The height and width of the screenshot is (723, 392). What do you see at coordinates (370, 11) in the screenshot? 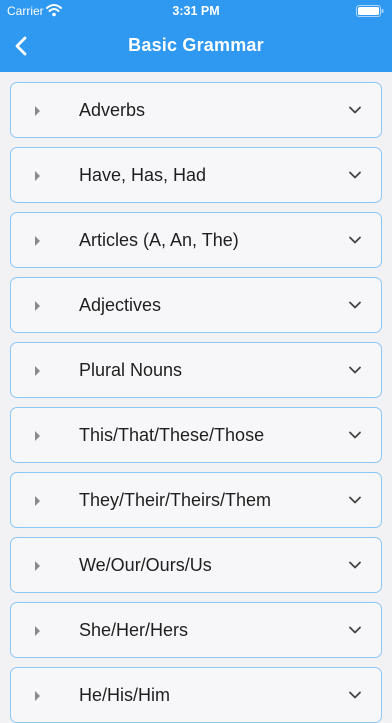
I see `battery-icon` at bounding box center [370, 11].